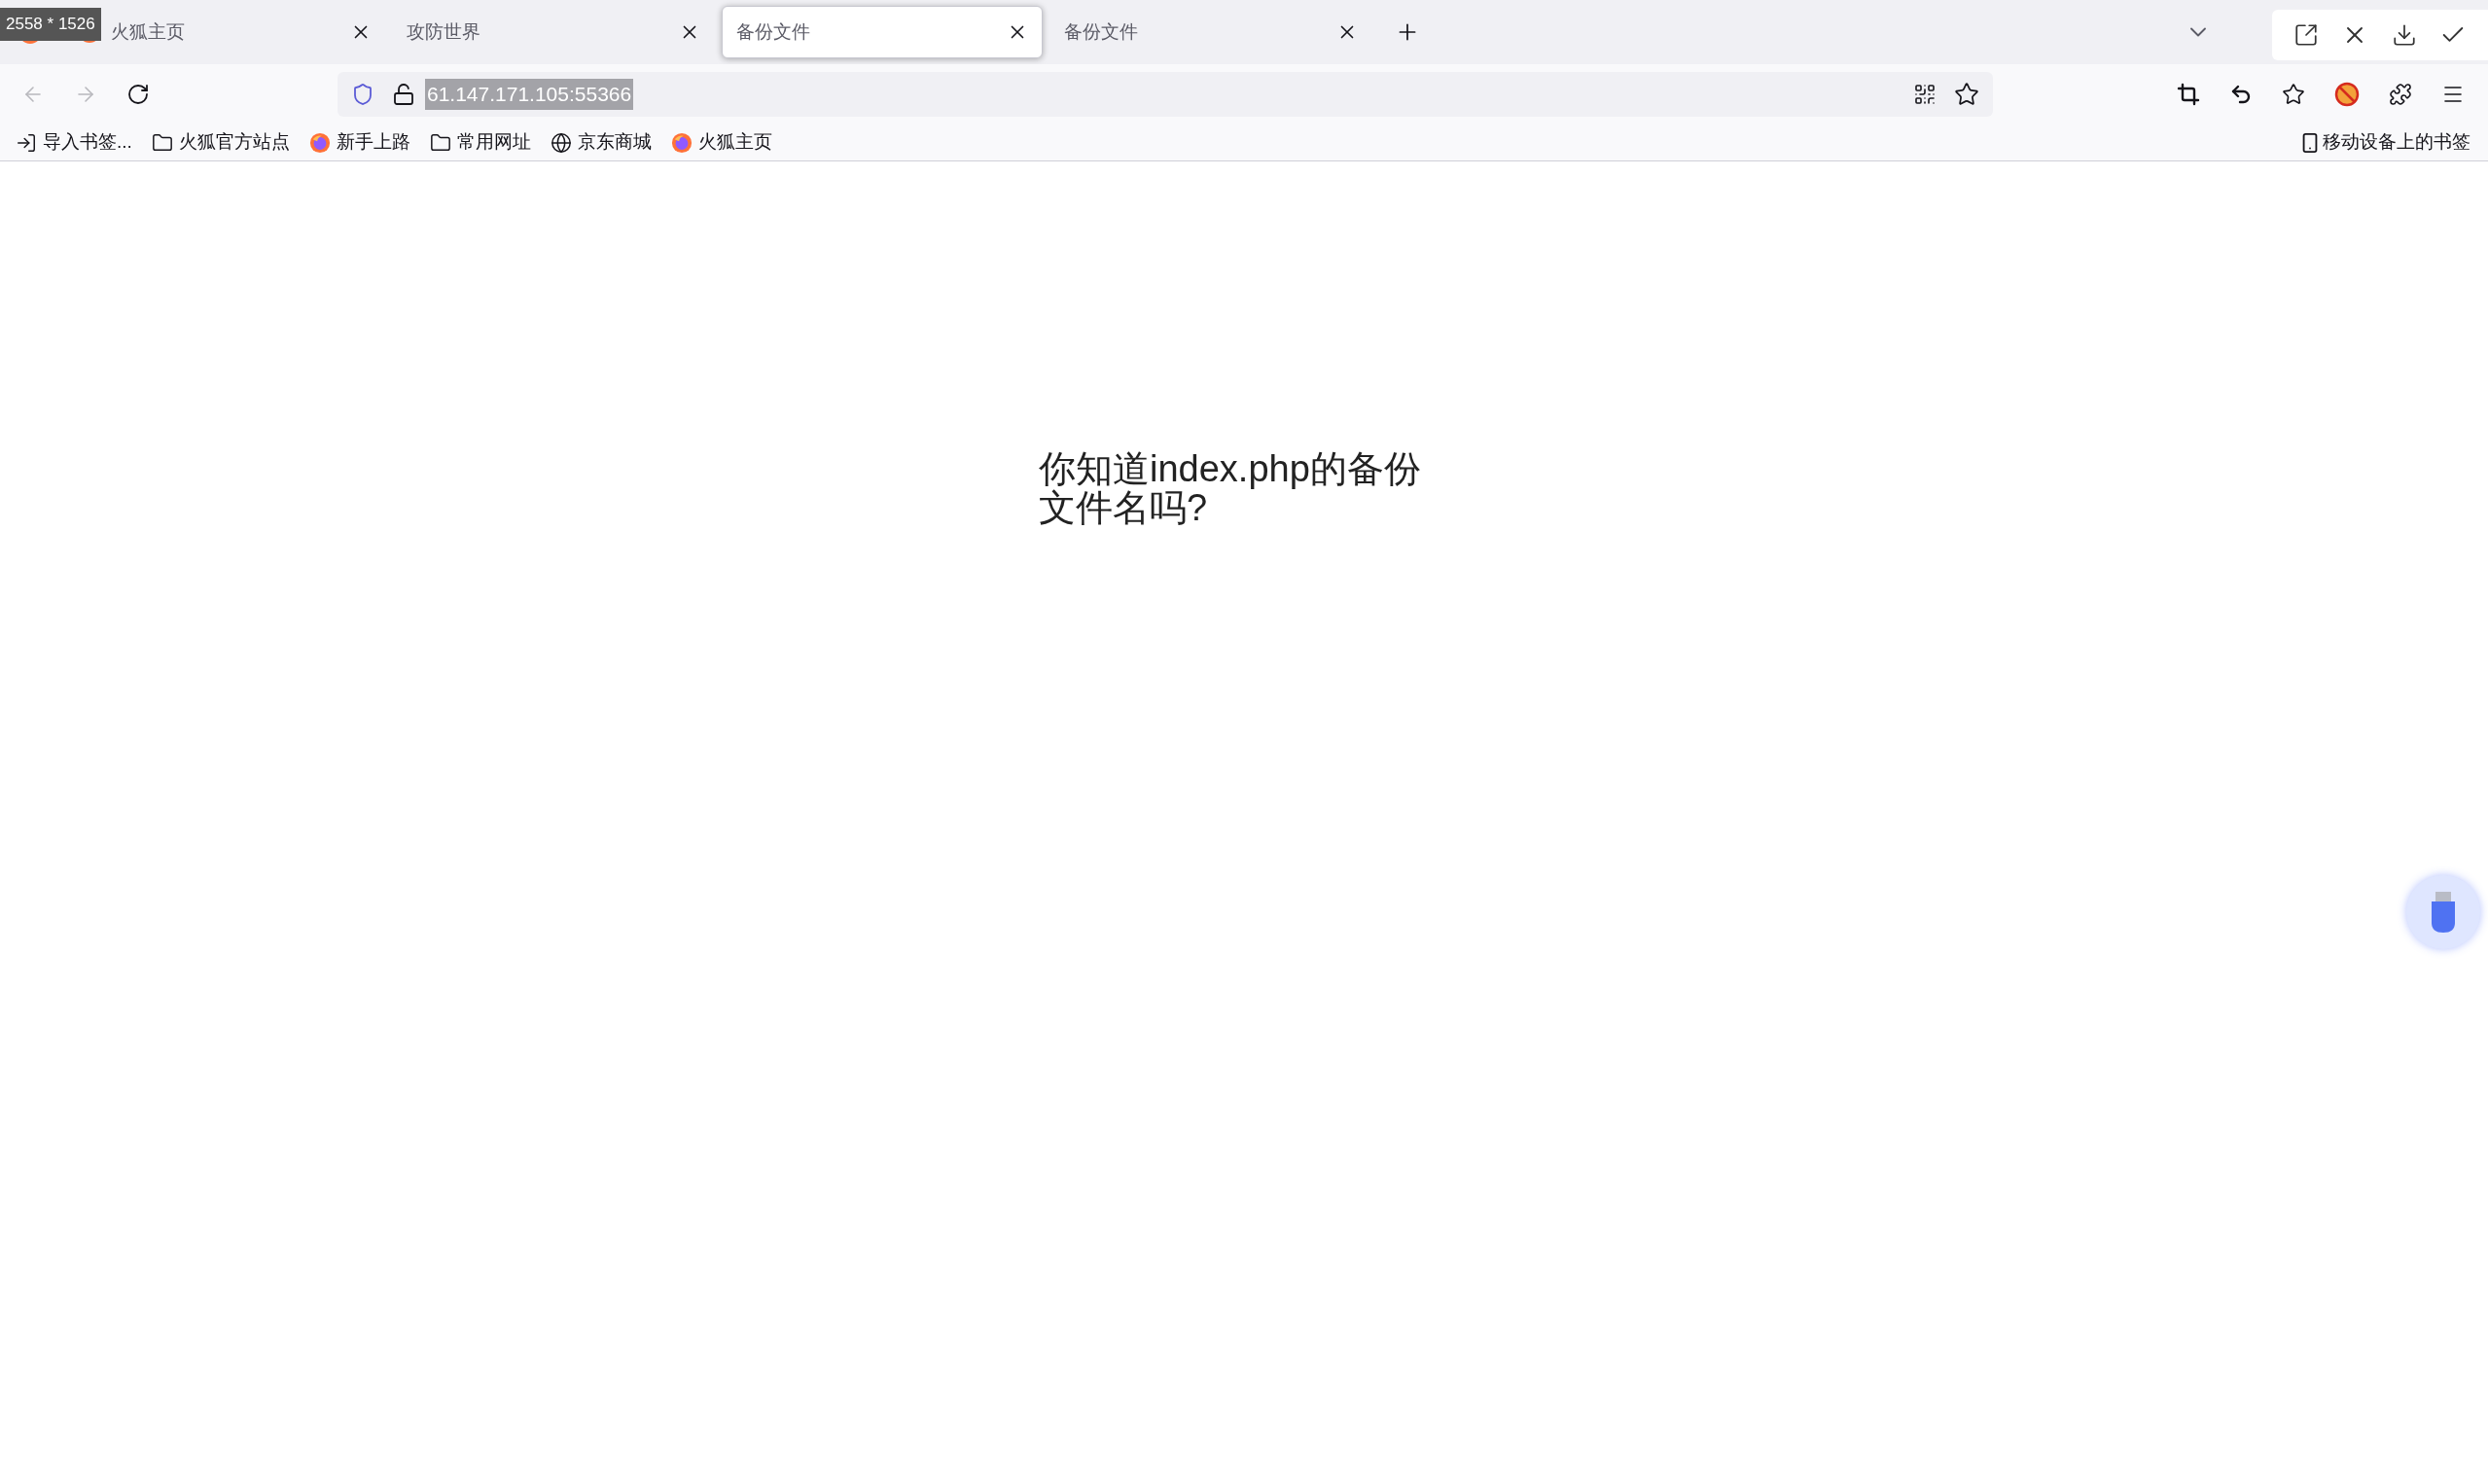 The image size is (2488, 1484). I want to click on bookmark-link: 移动设备上的书签, so click(2396, 143).